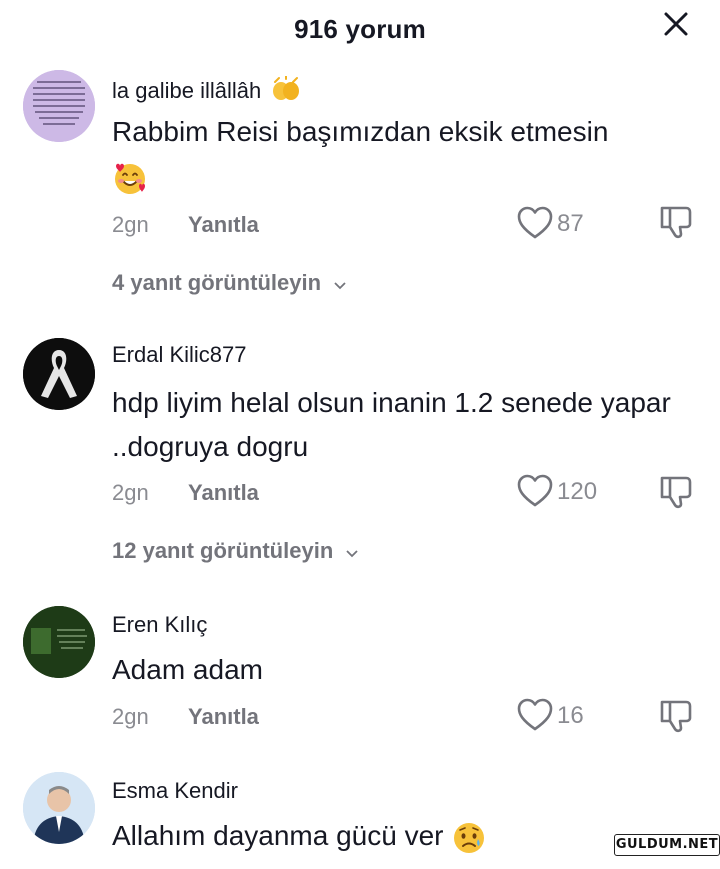  What do you see at coordinates (577, 491) in the screenshot?
I see `like-count: 120` at bounding box center [577, 491].